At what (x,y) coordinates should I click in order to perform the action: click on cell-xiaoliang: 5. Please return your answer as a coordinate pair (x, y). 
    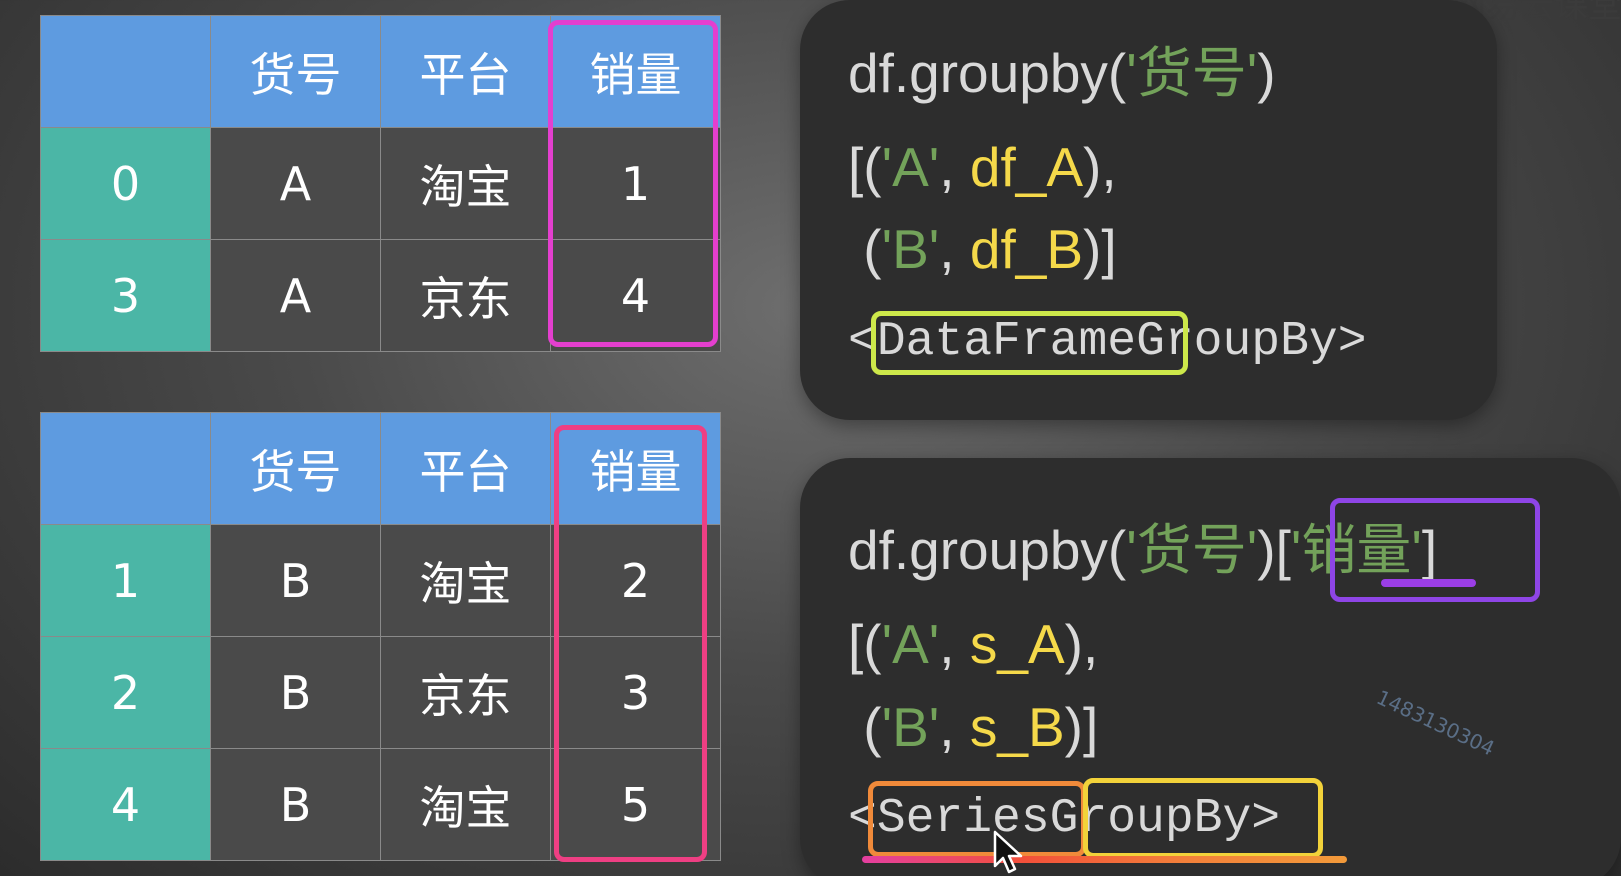
    Looking at the image, I should click on (635, 804).